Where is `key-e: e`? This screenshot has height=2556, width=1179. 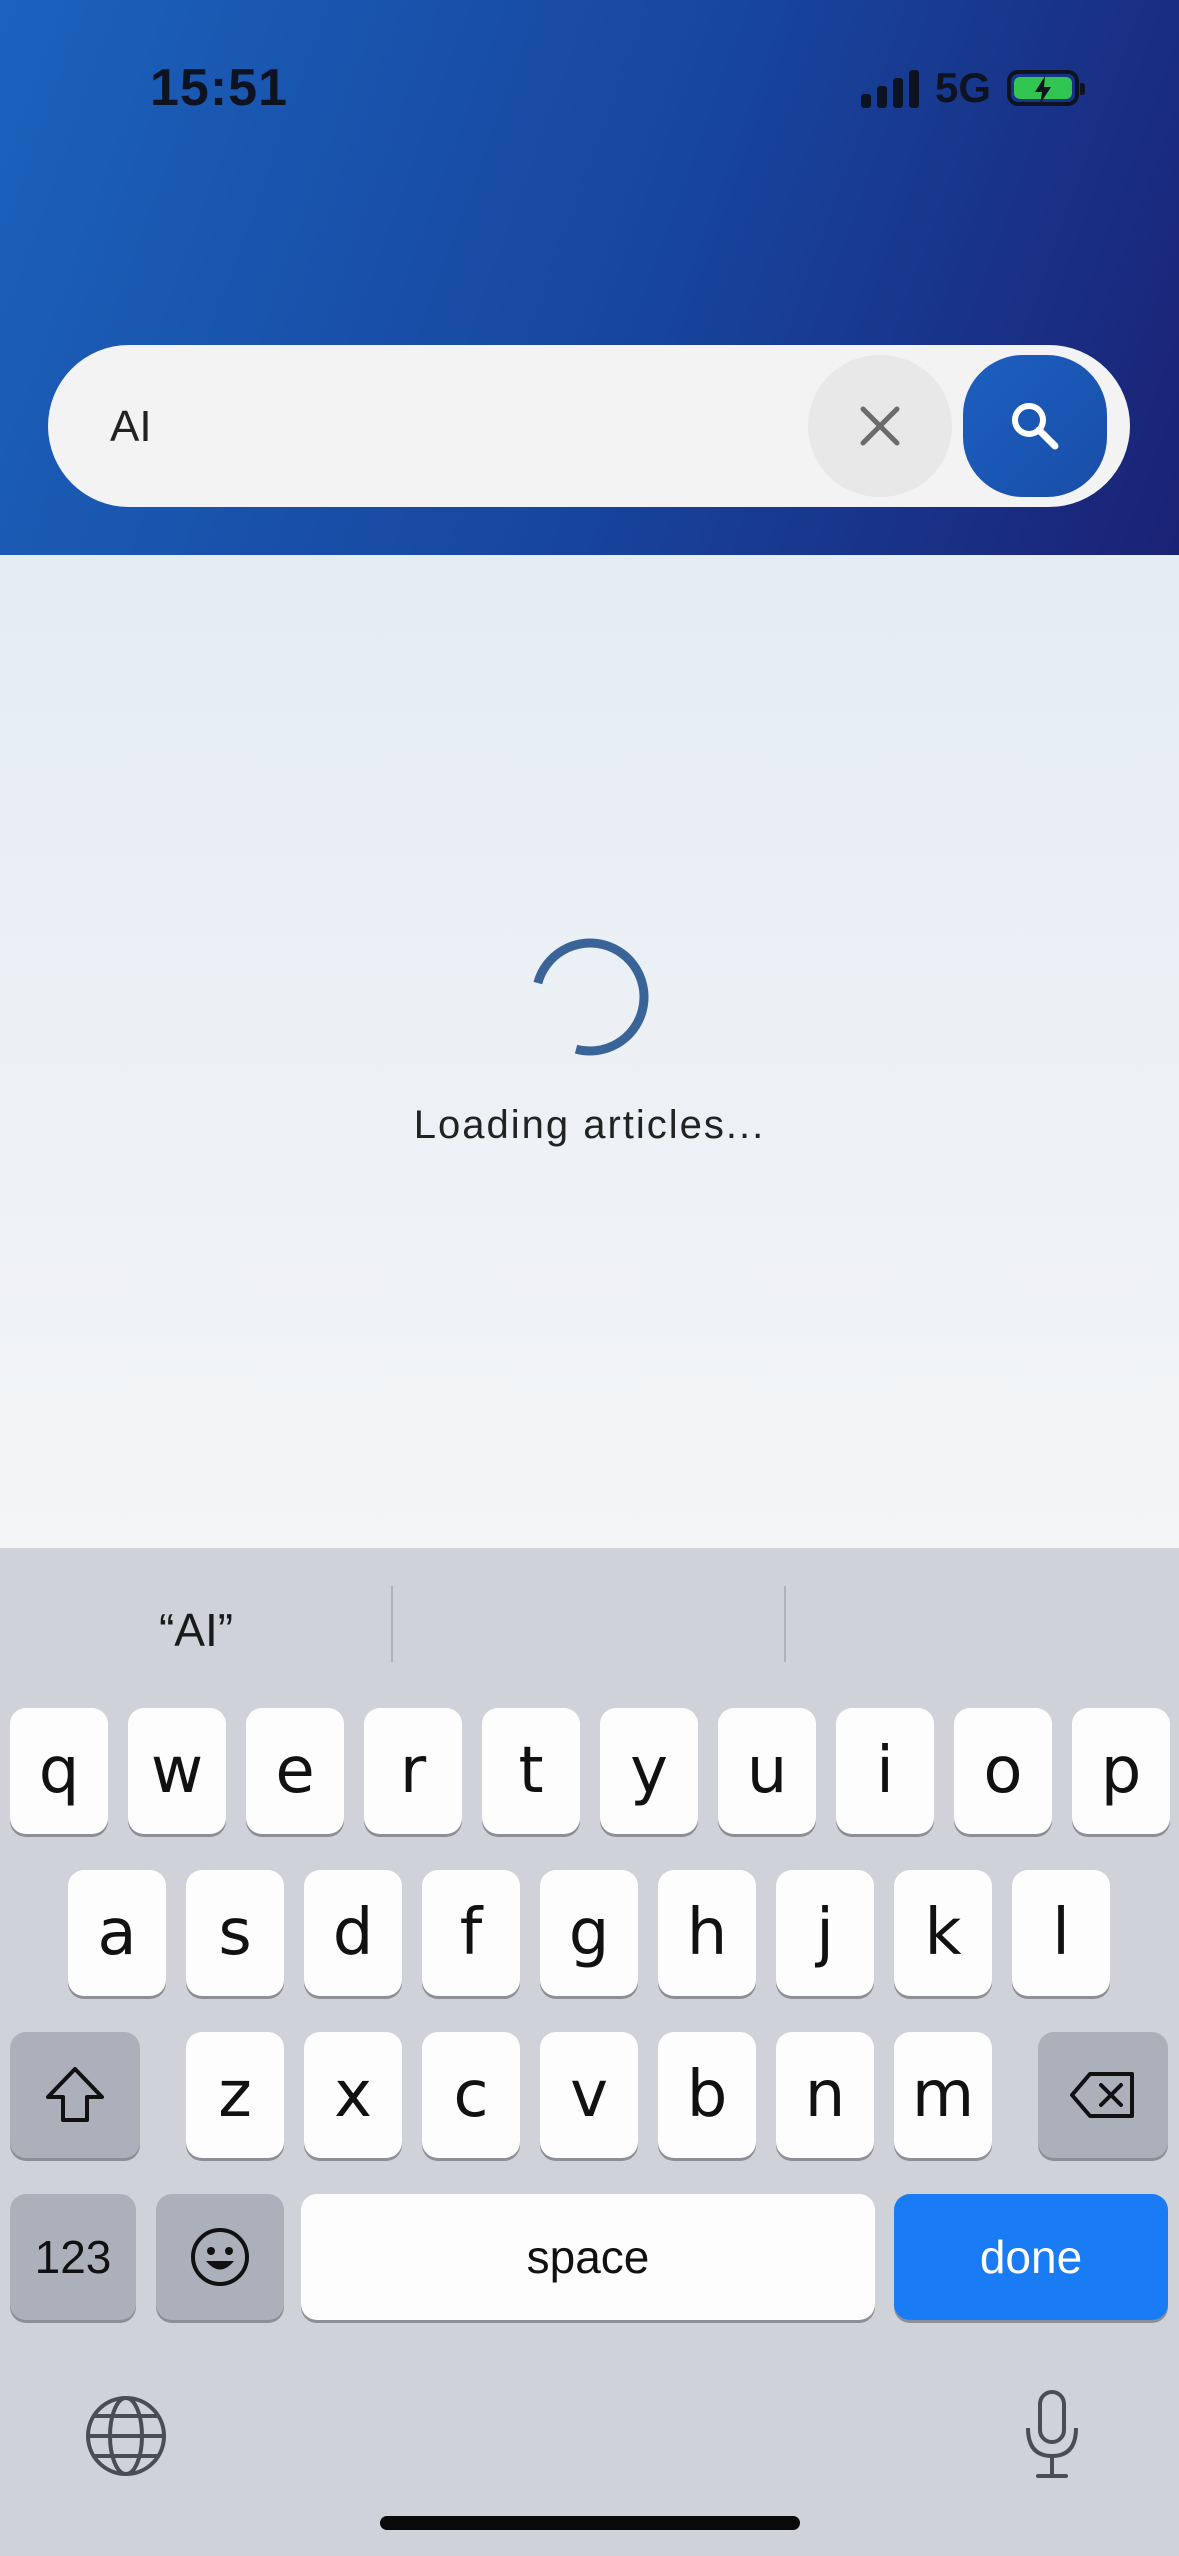
key-e: e is located at coordinates (295, 1771).